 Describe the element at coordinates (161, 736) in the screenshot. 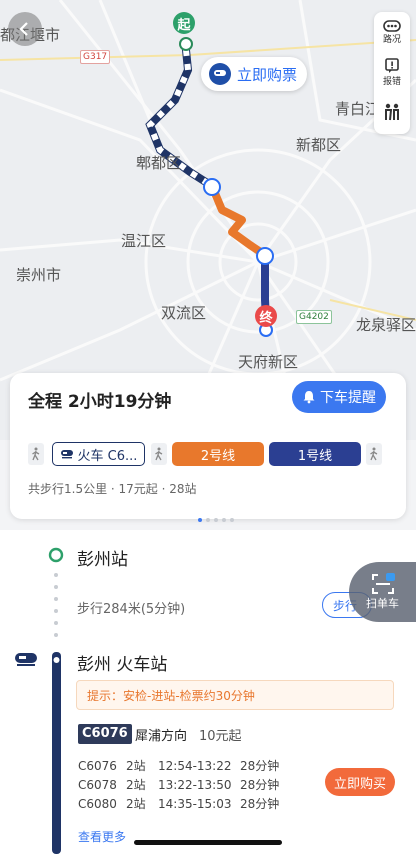

I see `train-direction: 犀浦方向` at that location.